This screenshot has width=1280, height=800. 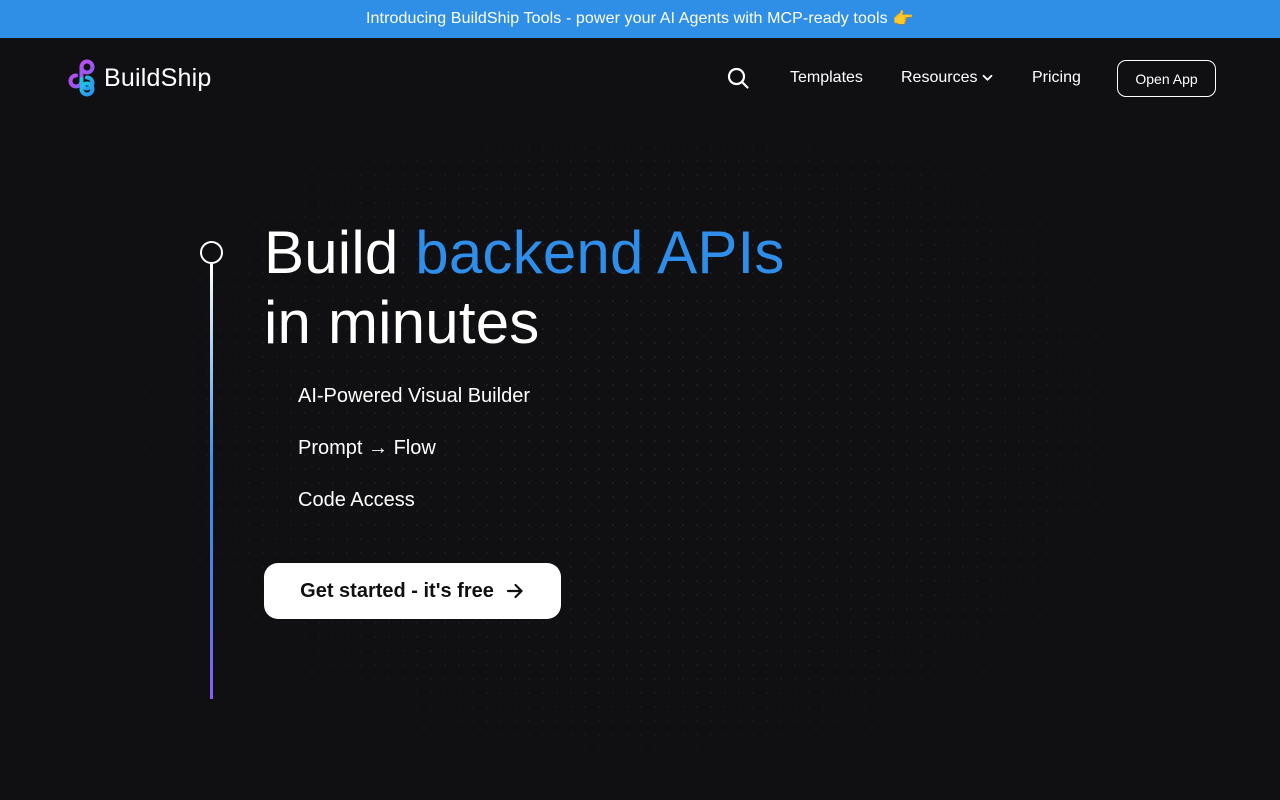 What do you see at coordinates (524, 288) in the screenshot?
I see `hero-headline: Build backend APIs in minutes` at bounding box center [524, 288].